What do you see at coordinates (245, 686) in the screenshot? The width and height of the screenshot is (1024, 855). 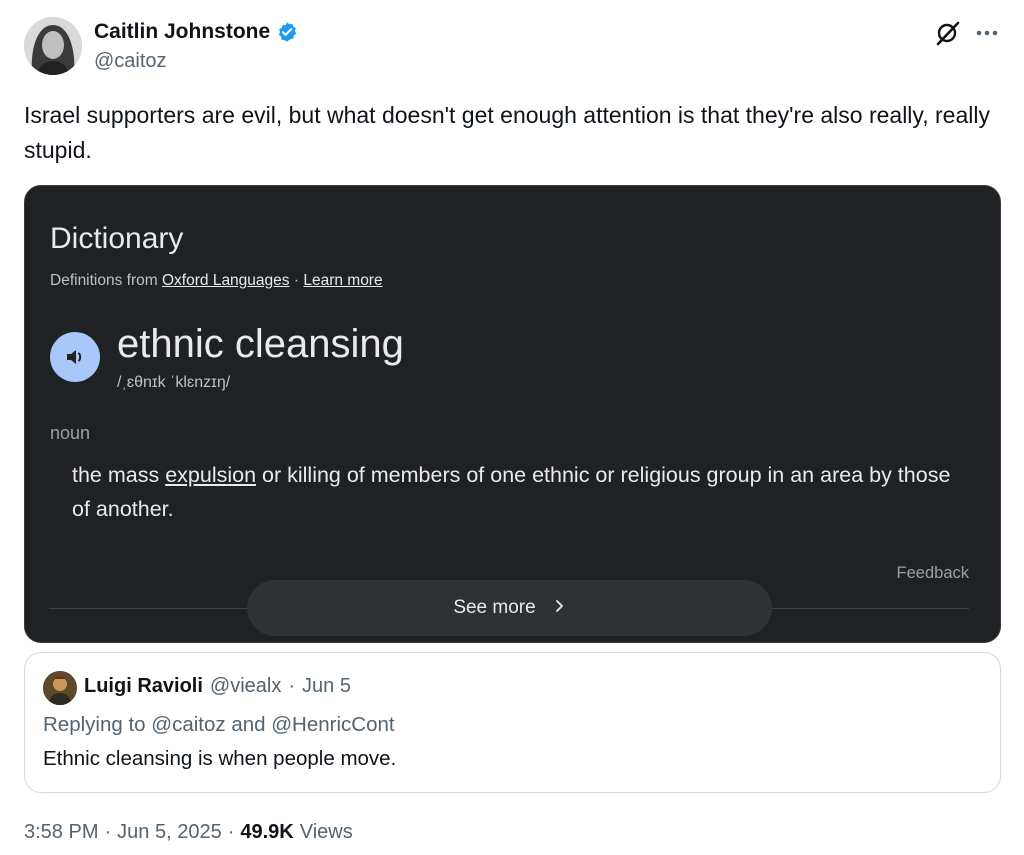 I see `quoted-author-handle: @viealx` at bounding box center [245, 686].